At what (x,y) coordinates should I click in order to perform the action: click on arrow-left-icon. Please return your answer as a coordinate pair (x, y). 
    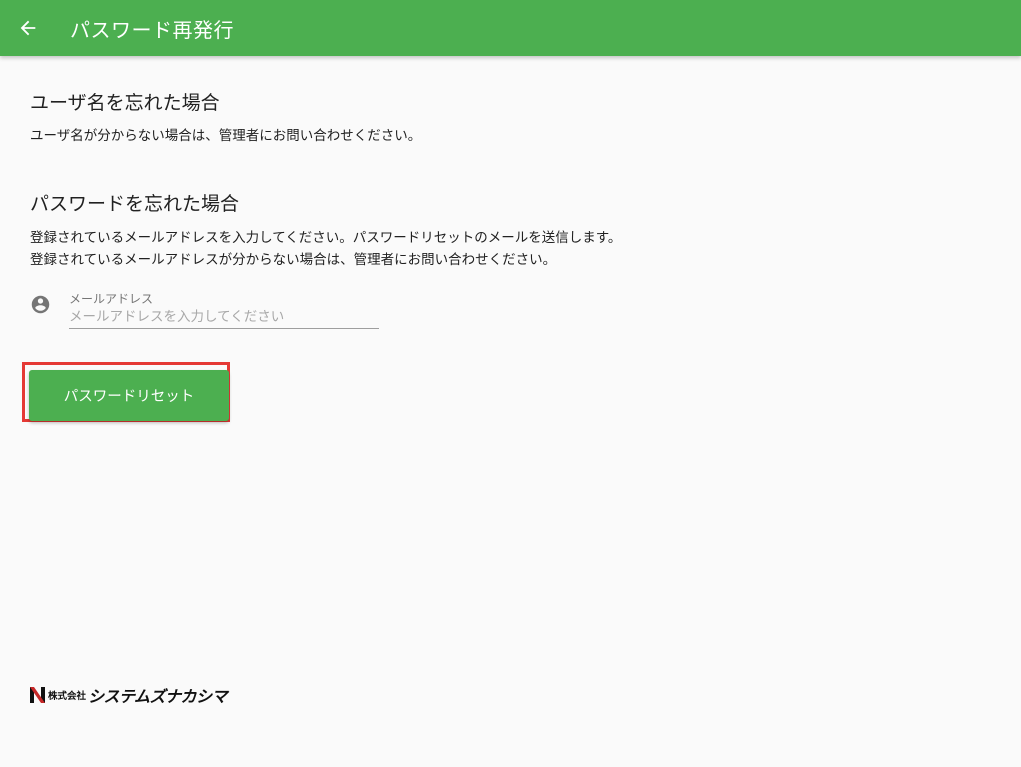
    Looking at the image, I should click on (28, 28).